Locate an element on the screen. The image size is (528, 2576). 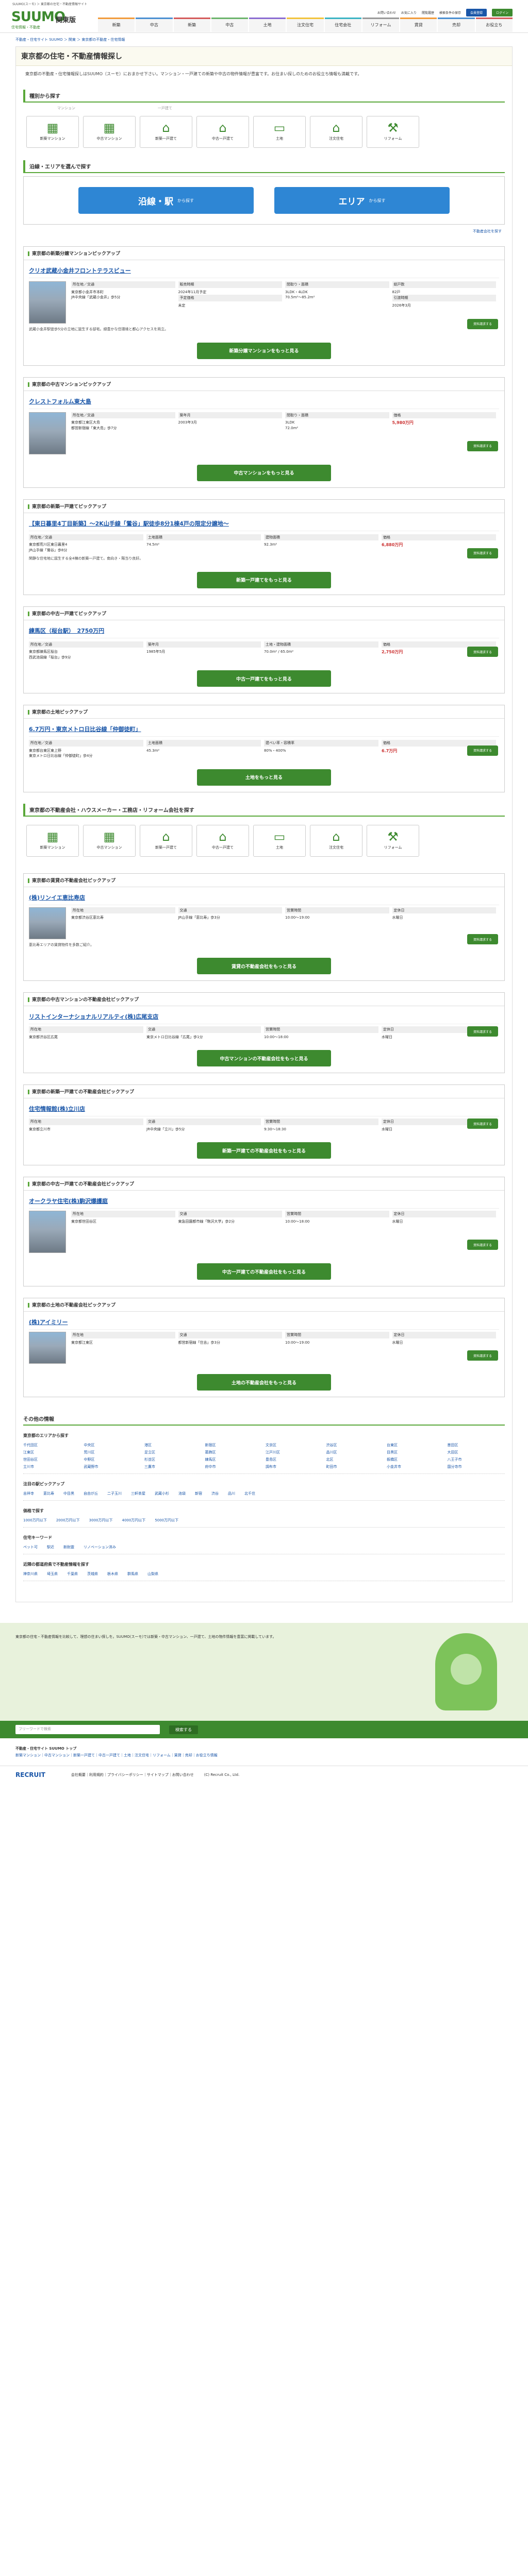
type-land: ▭ 土地 is located at coordinates (280, 132).